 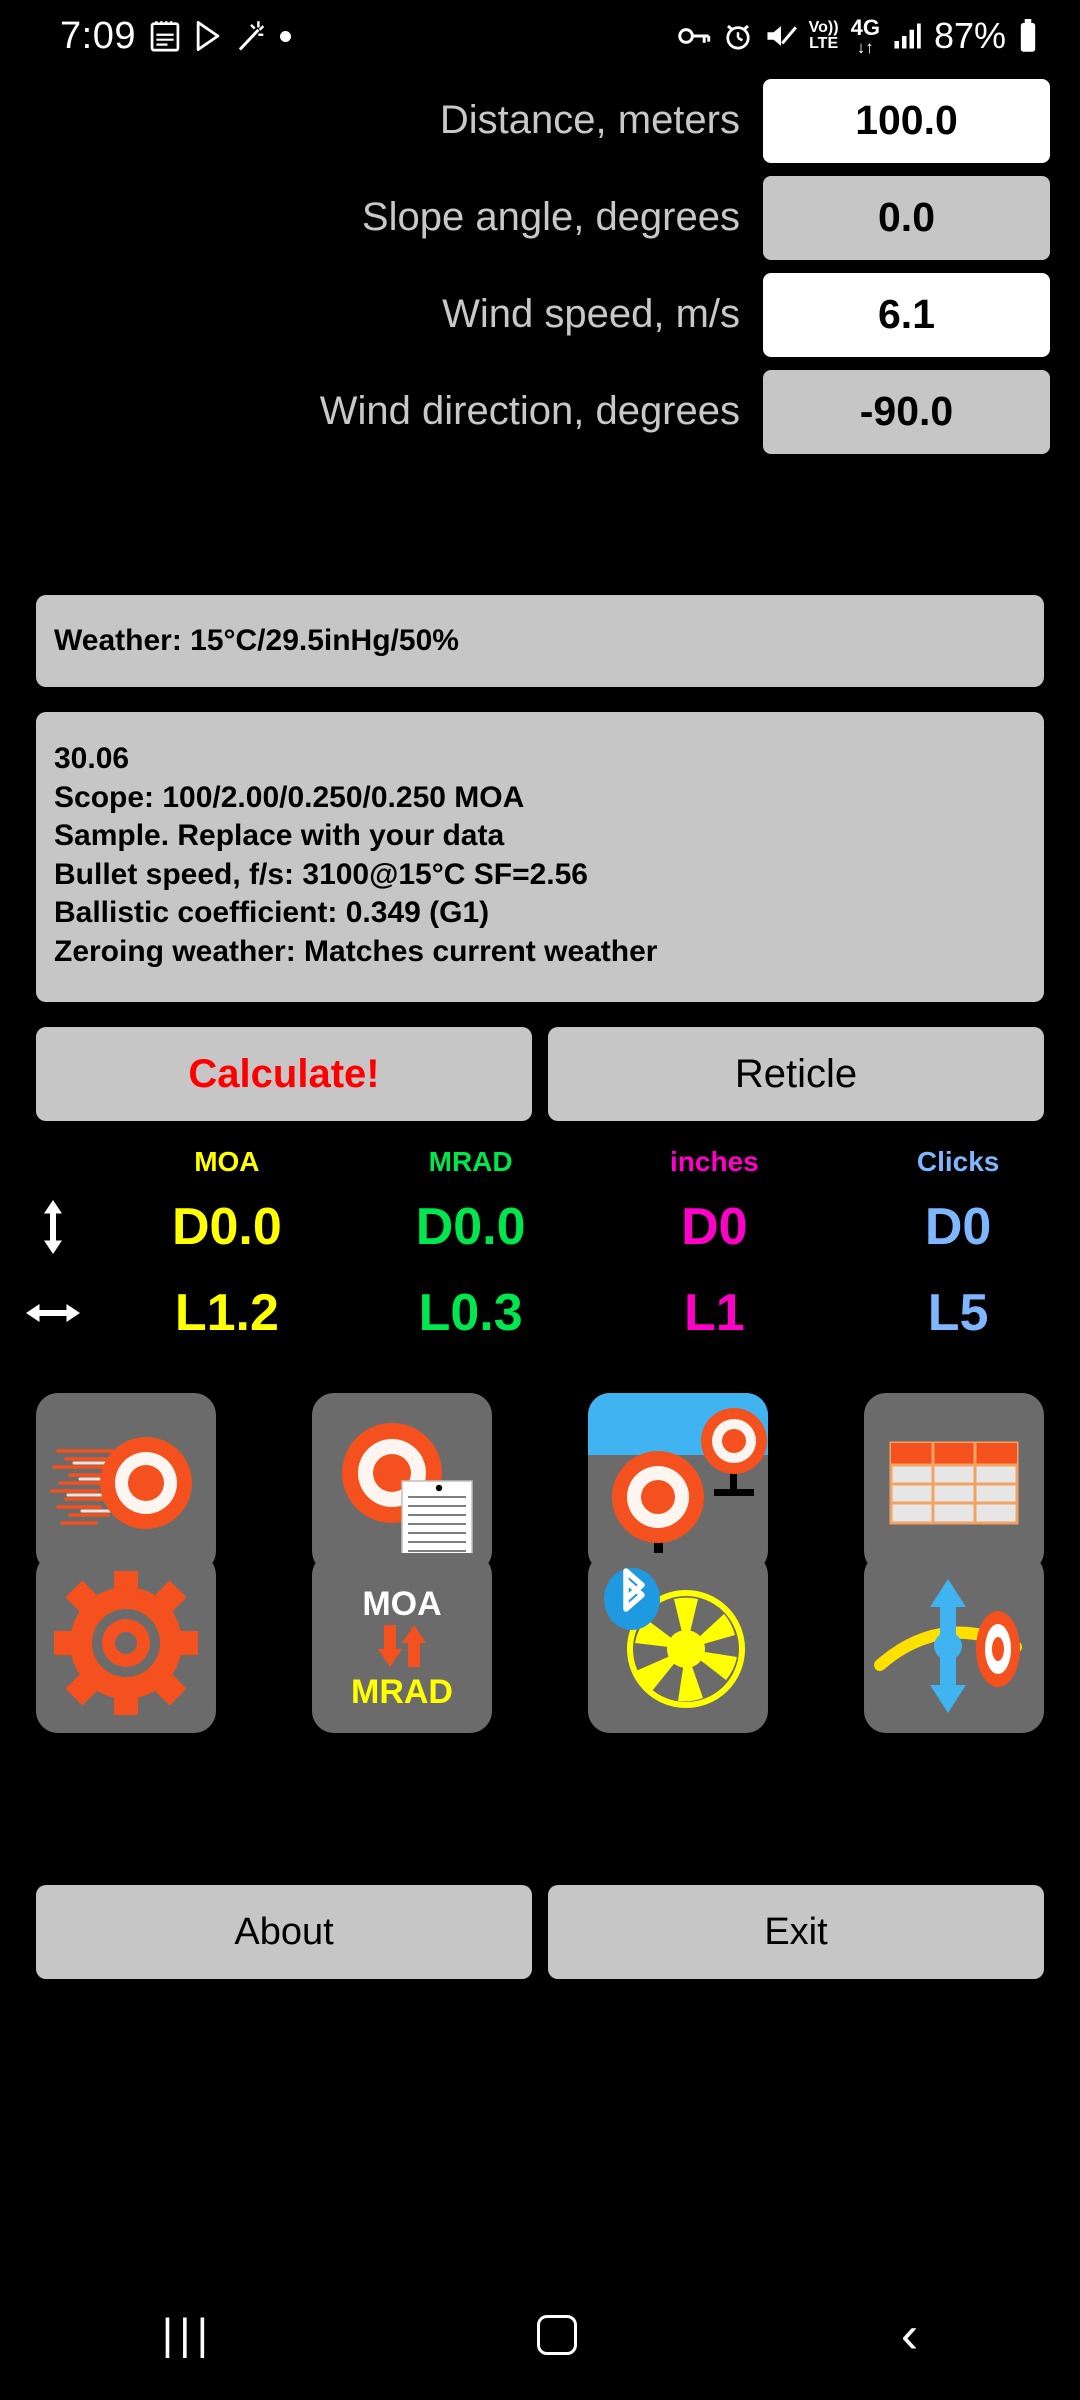 What do you see at coordinates (226, 1313) in the screenshot?
I see `result-windage-moa: L1.2` at bounding box center [226, 1313].